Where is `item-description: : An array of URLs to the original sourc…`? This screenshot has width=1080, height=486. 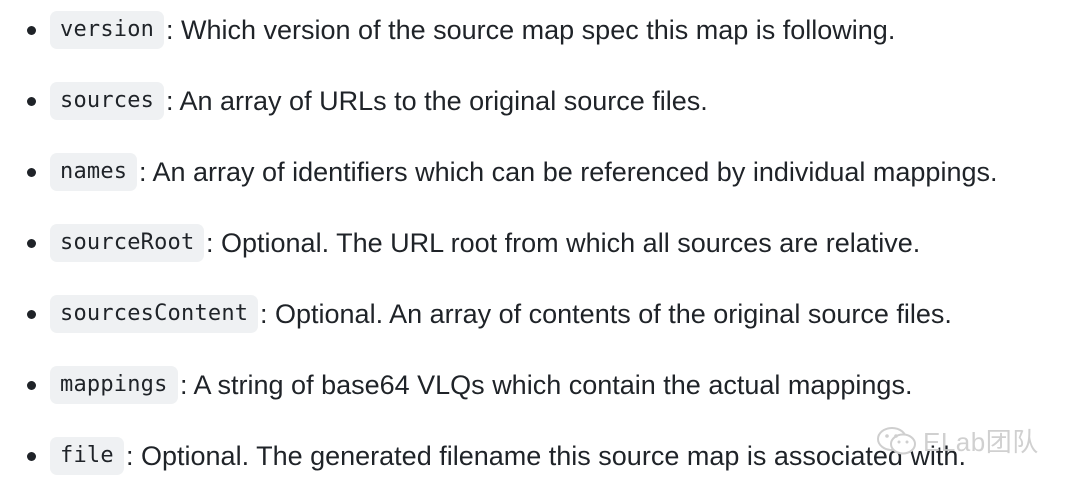 item-description: : An array of URLs to the original sourc… is located at coordinates (437, 100).